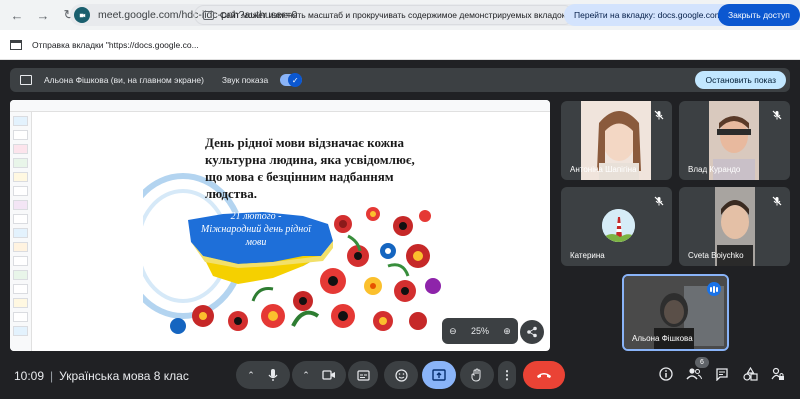  I want to click on goto-tab-button: Перейти на вкладку: docs.google.com, so click(648, 15).